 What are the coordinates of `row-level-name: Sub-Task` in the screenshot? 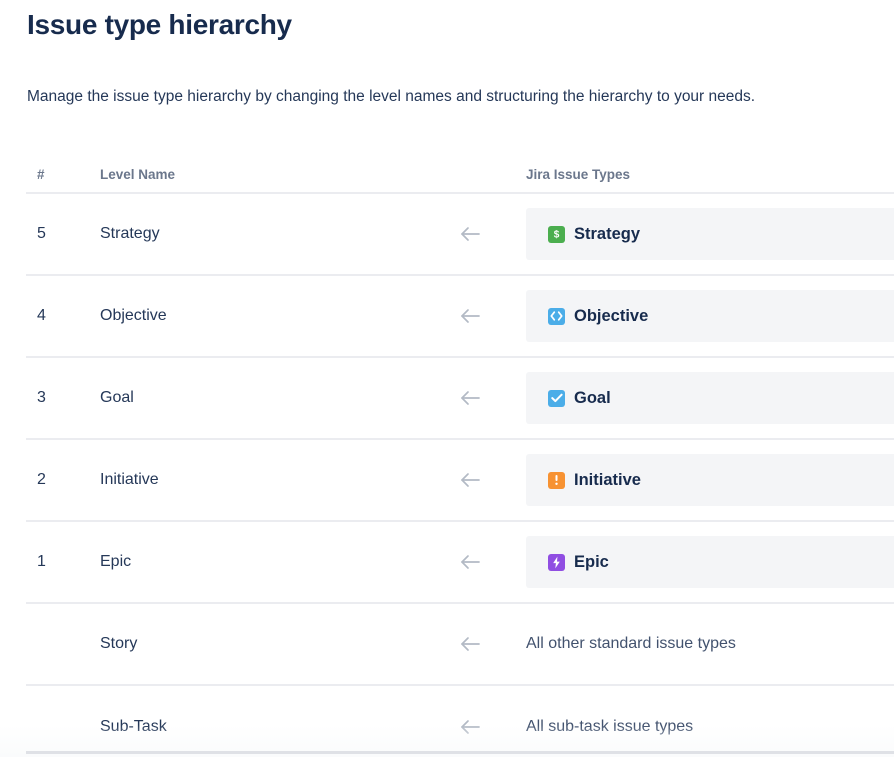 It's located at (133, 727).